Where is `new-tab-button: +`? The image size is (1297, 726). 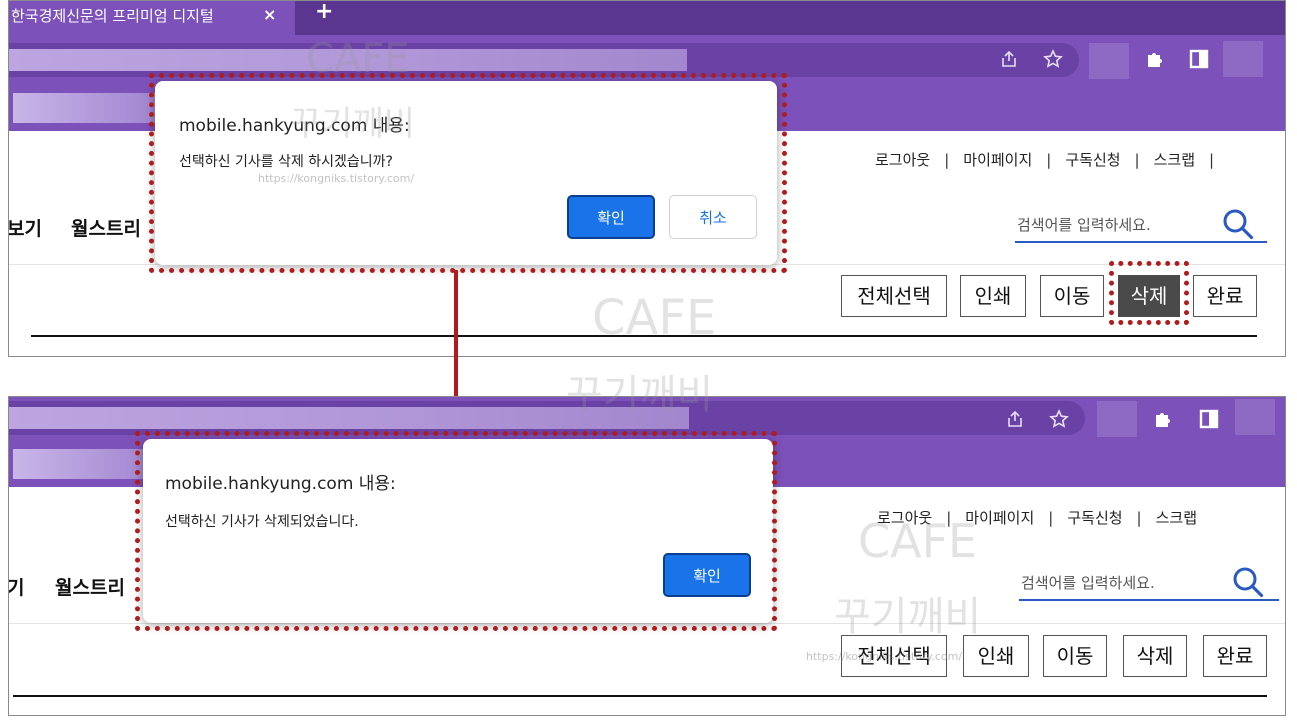
new-tab-button: + is located at coordinates (324, 12).